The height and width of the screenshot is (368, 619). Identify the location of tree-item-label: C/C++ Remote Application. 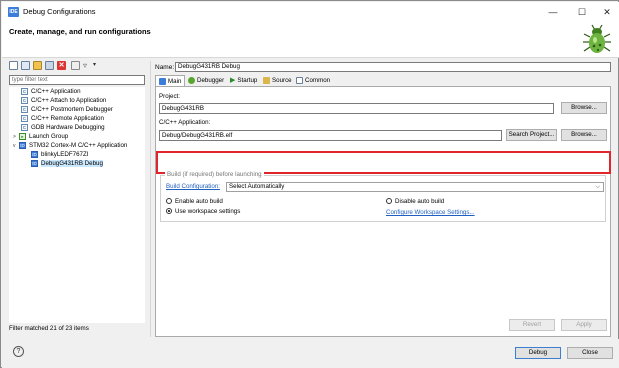
(67, 119).